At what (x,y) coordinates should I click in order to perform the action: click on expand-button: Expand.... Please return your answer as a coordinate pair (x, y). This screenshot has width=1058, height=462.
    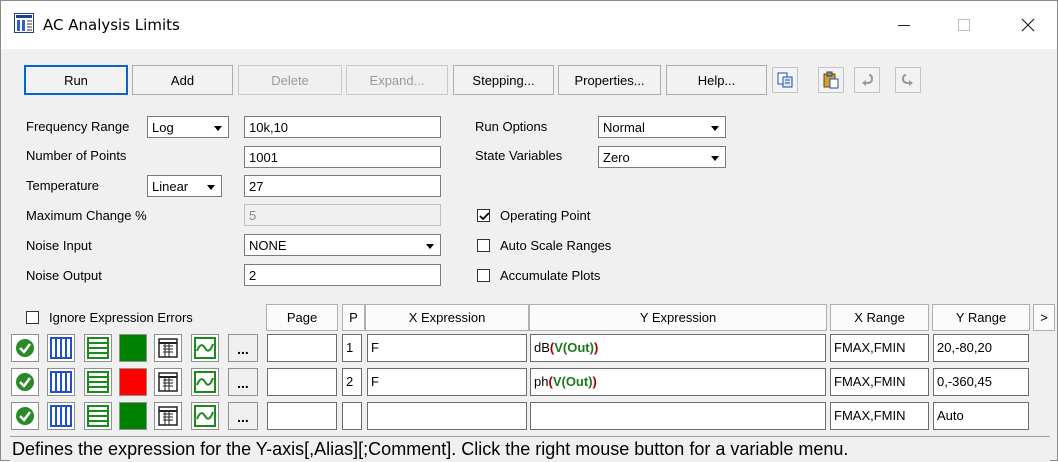
    Looking at the image, I should click on (397, 80).